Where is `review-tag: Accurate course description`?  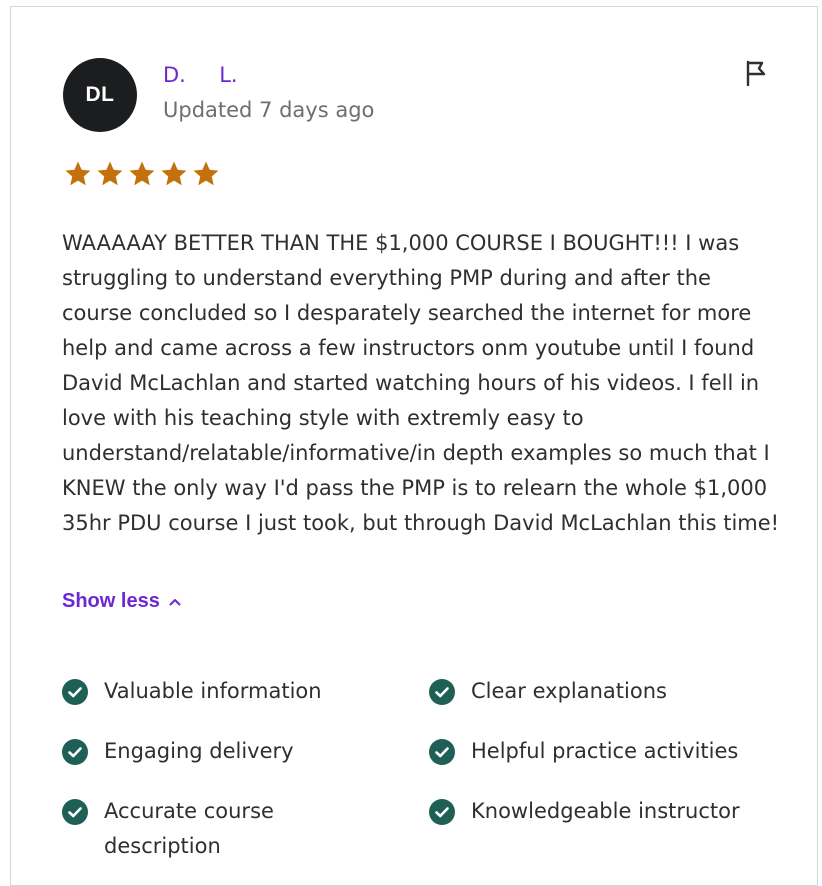
review-tag: Accurate course description is located at coordinates (208, 829).